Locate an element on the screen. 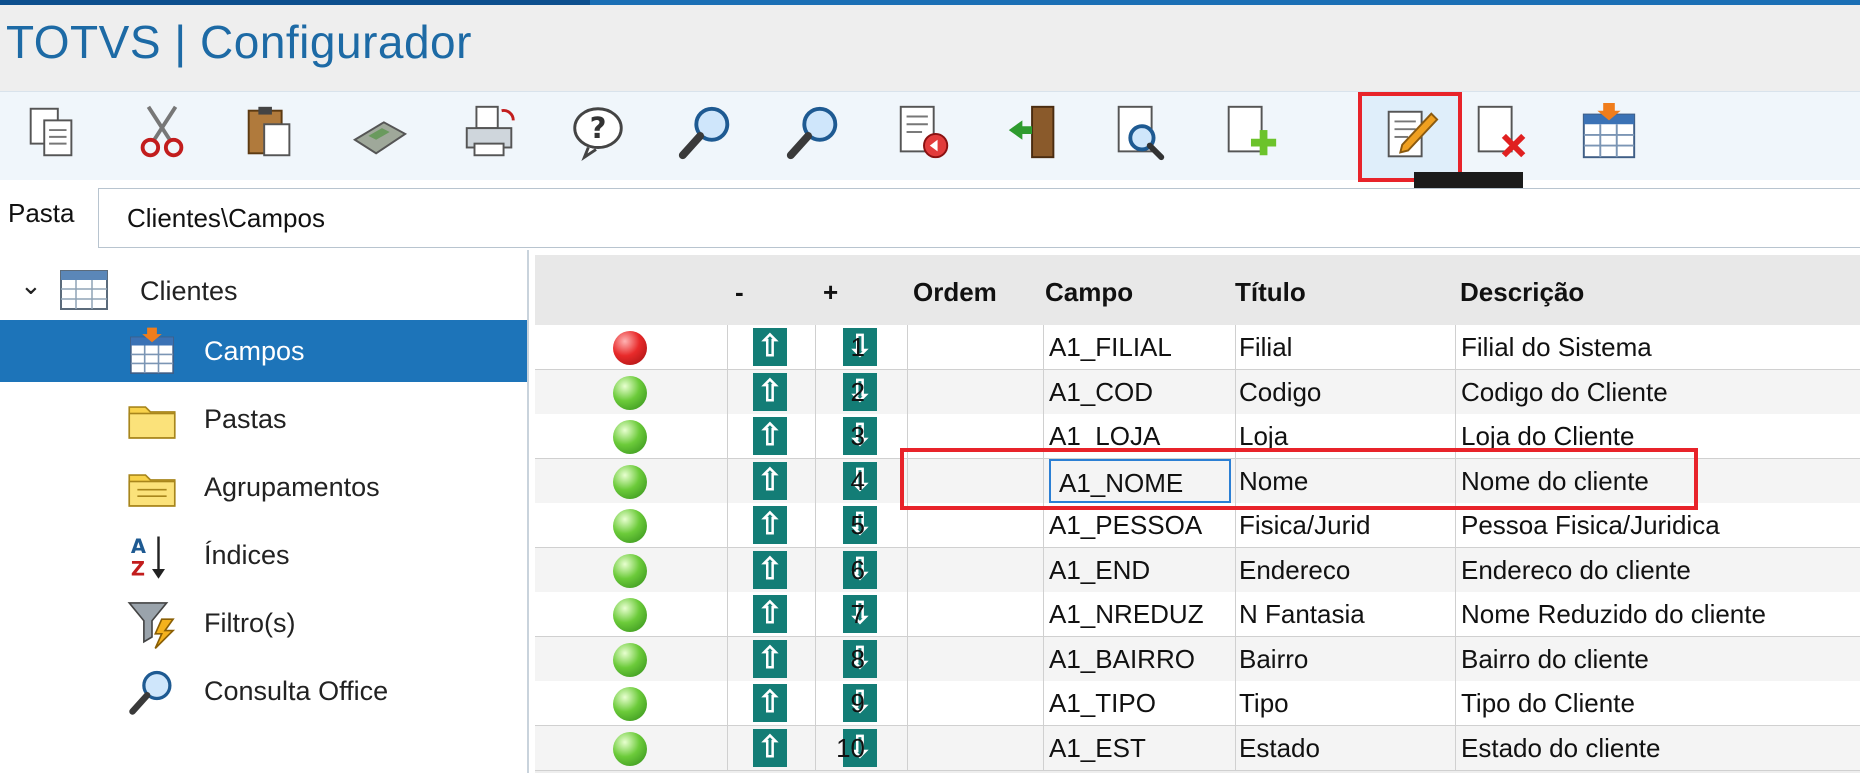  sidebar-item-pastas: Pastas is located at coordinates (263, 419).